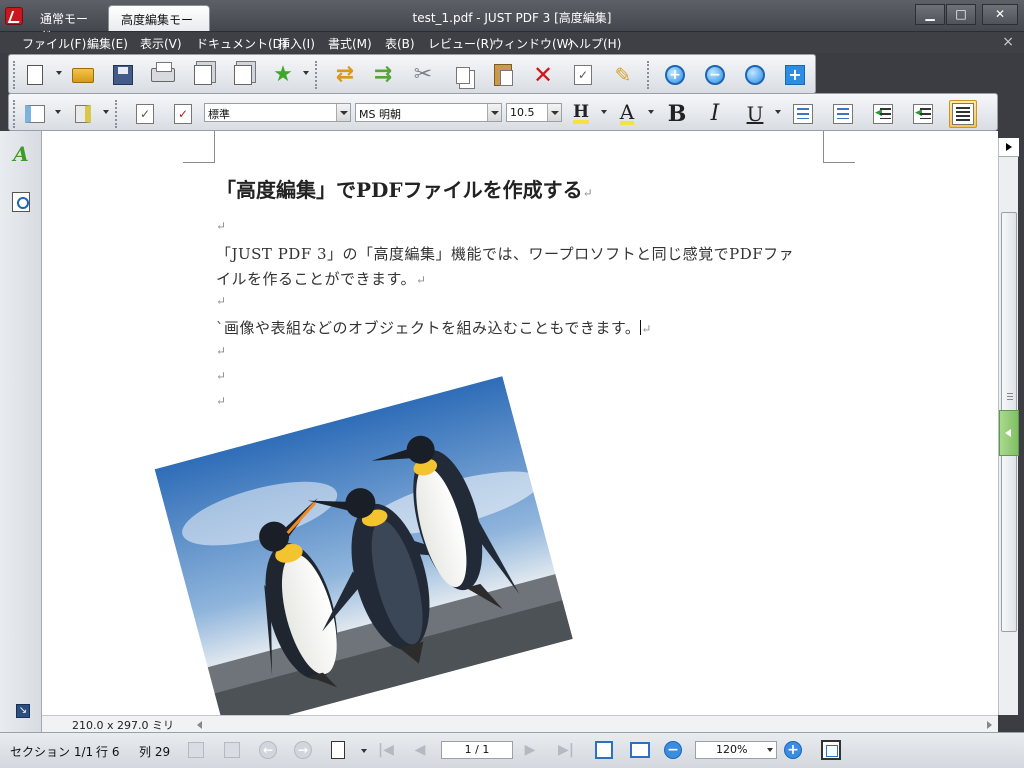  I want to click on add-button: +, so click(795, 75).